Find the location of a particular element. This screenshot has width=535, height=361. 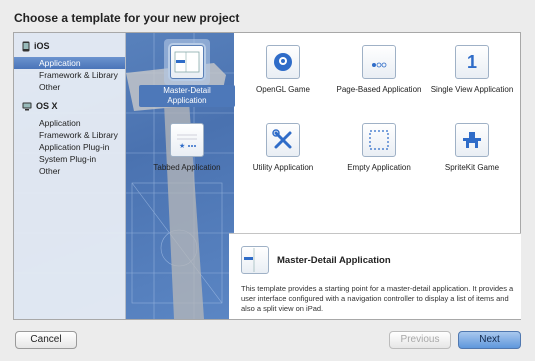

template-utility: Utility Application is located at coordinates (283, 148).